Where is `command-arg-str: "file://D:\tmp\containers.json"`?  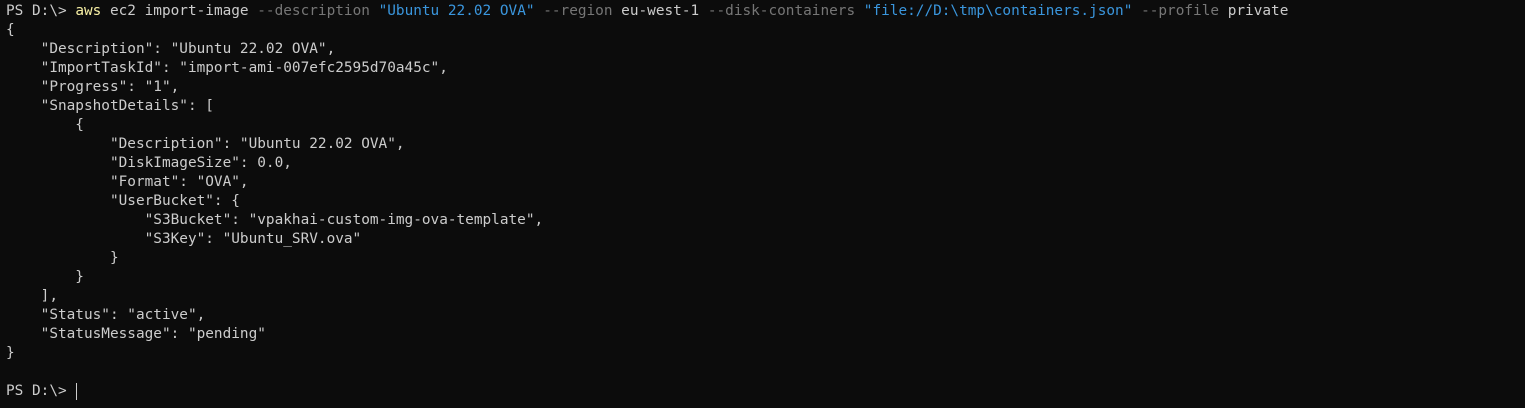
command-arg-str: "file://D:\tmp\containers.json" is located at coordinates (998, 11).